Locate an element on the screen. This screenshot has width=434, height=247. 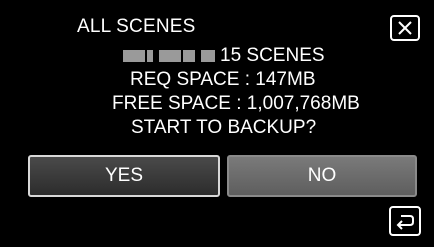
free-space: FREE SPACE : 1,007,768MB is located at coordinates (236, 103).